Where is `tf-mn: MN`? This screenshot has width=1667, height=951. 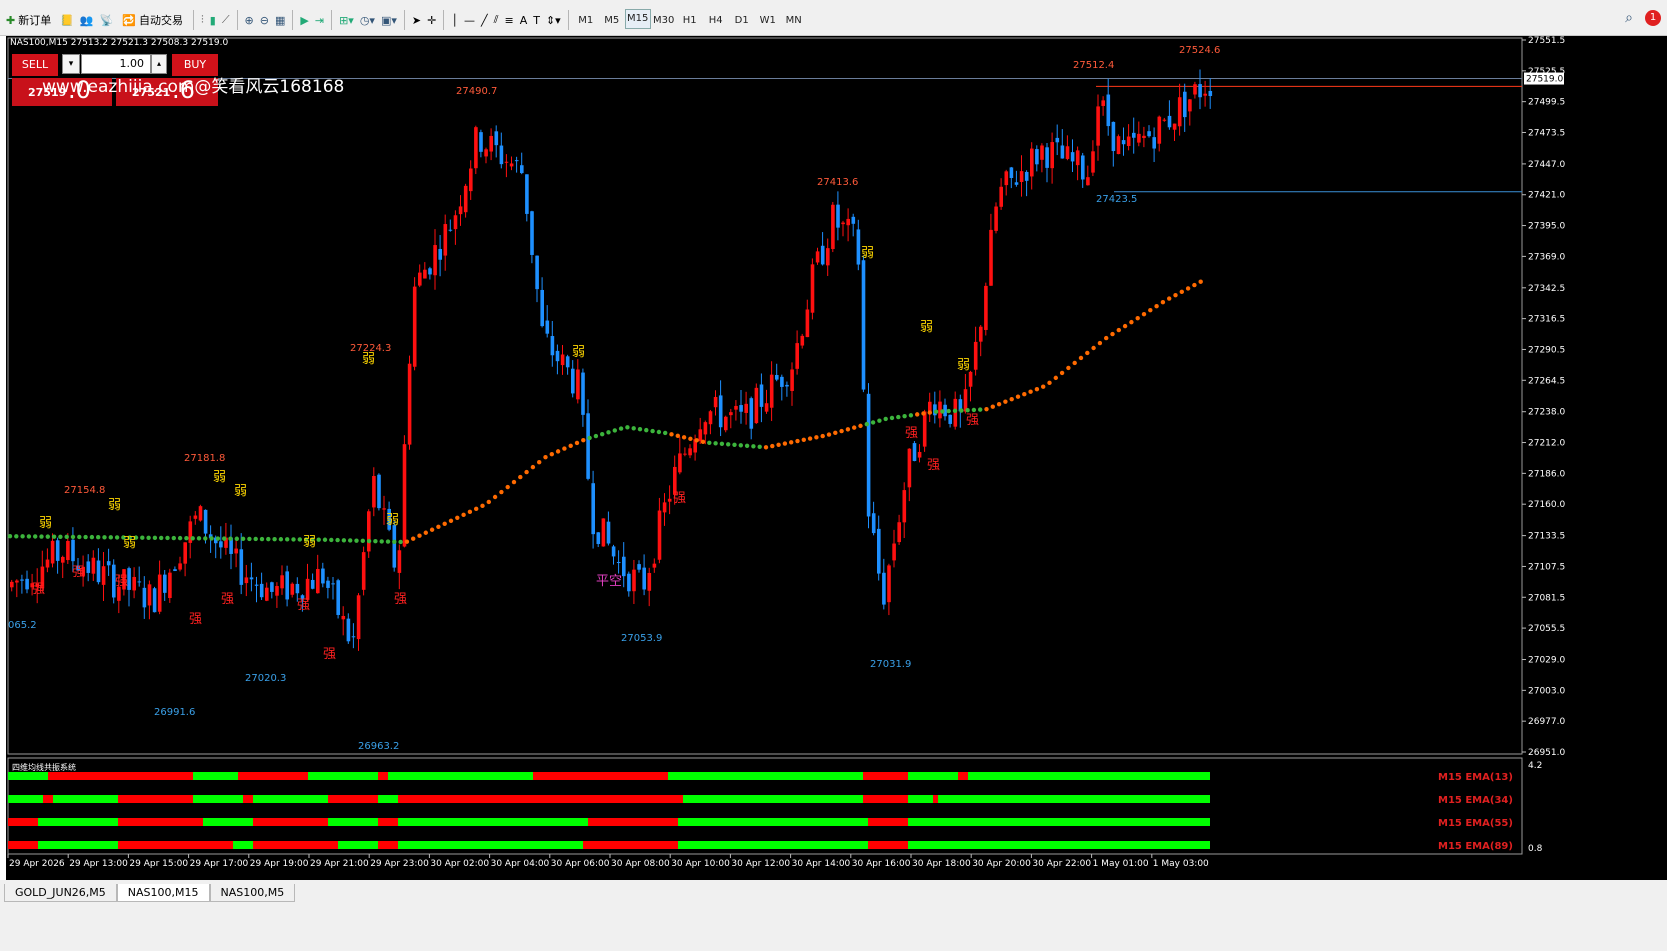
tf-mn: MN is located at coordinates (794, 20).